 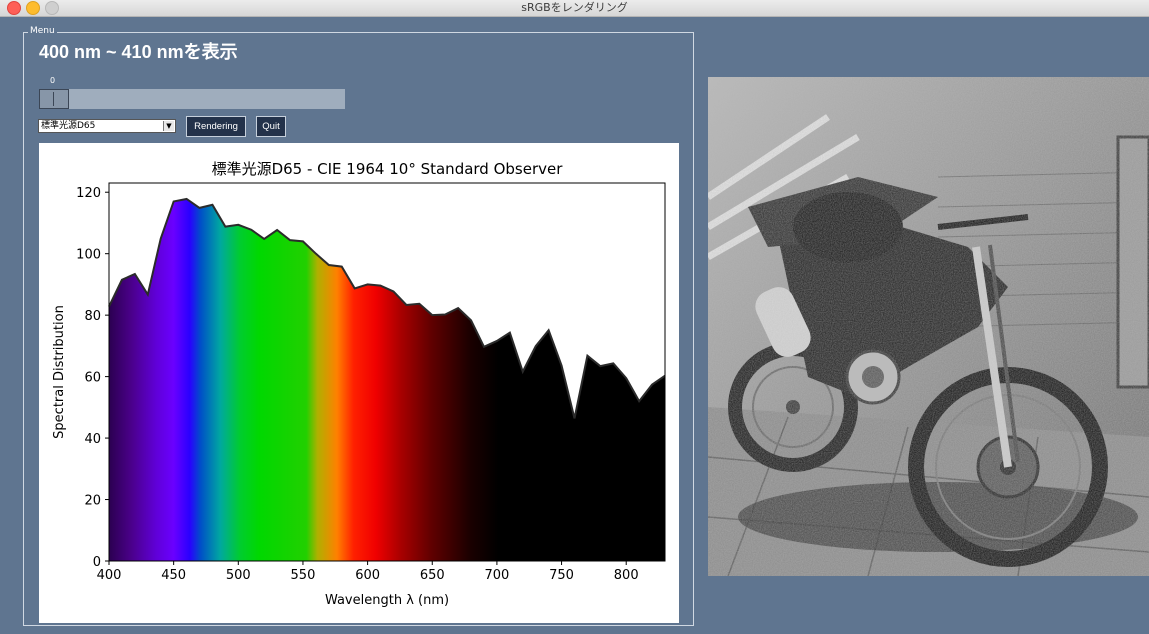 What do you see at coordinates (303, 575) in the screenshot?
I see `x-tick-label: 550` at bounding box center [303, 575].